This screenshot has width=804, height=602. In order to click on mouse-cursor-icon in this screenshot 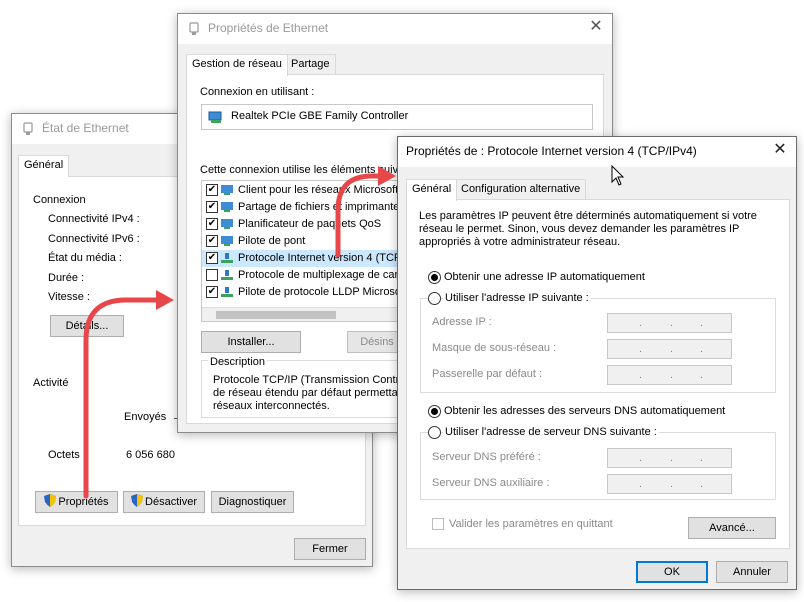, I will do `click(618, 177)`.